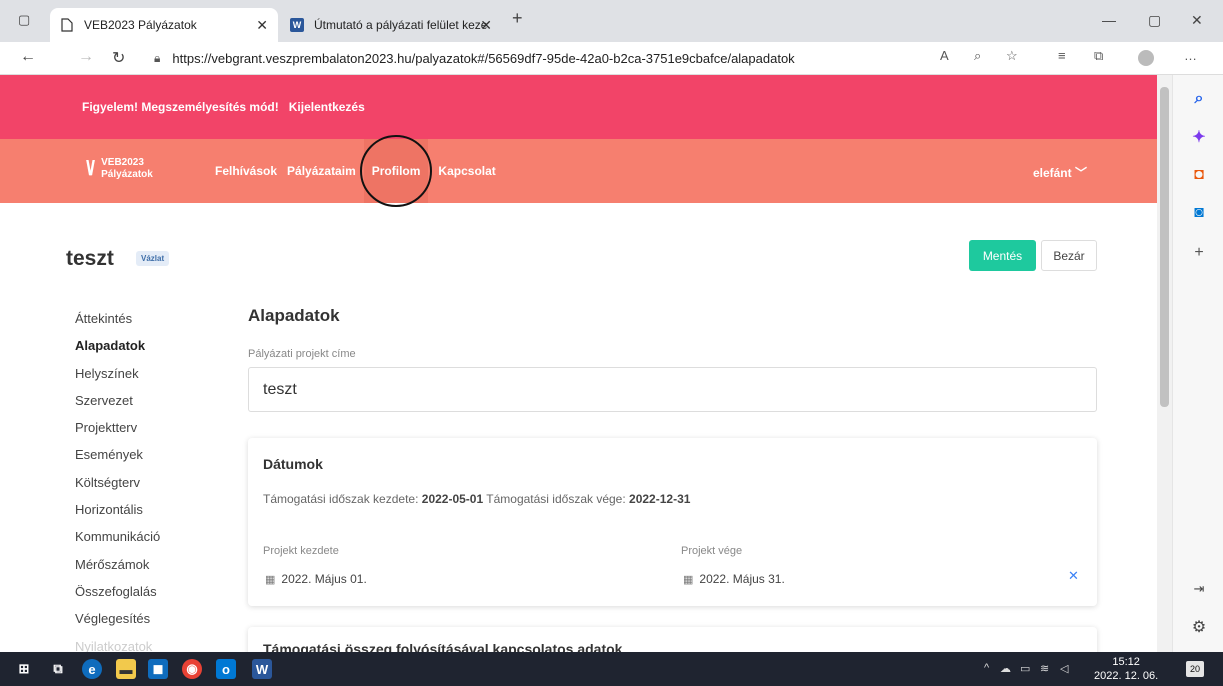  I want to click on sidebar-item-szervezet: Szervezet, so click(117, 406).